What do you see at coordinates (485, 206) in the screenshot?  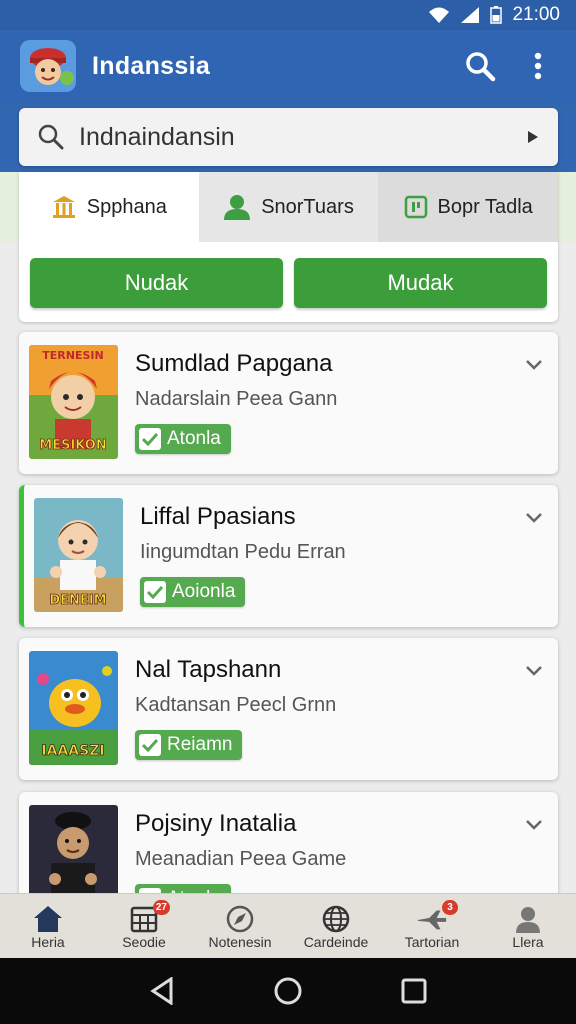 I see `tab-label: Bopr Tadla` at bounding box center [485, 206].